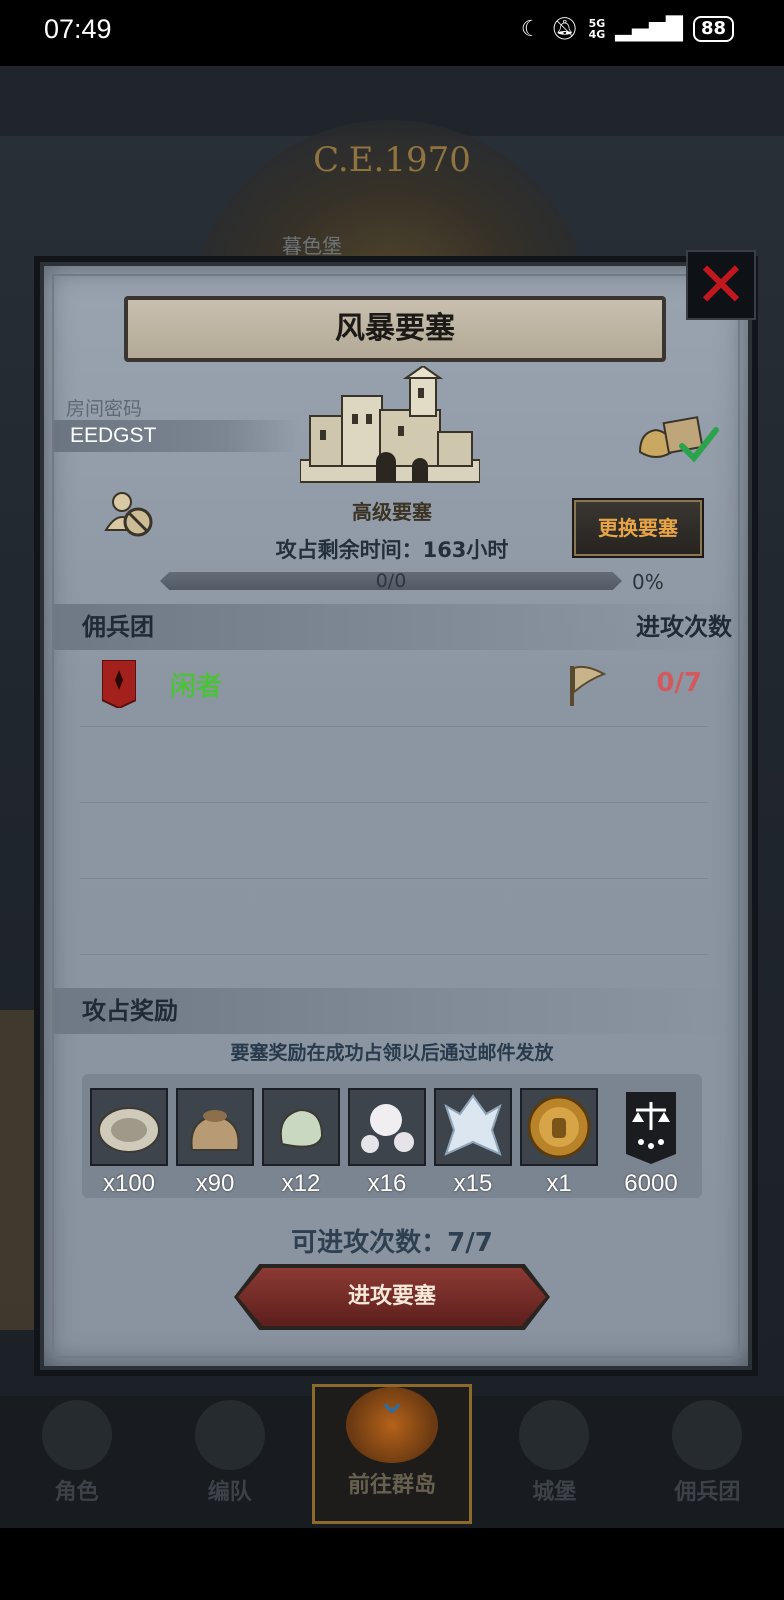  I want to click on hide-user-icon, so click(131, 515).